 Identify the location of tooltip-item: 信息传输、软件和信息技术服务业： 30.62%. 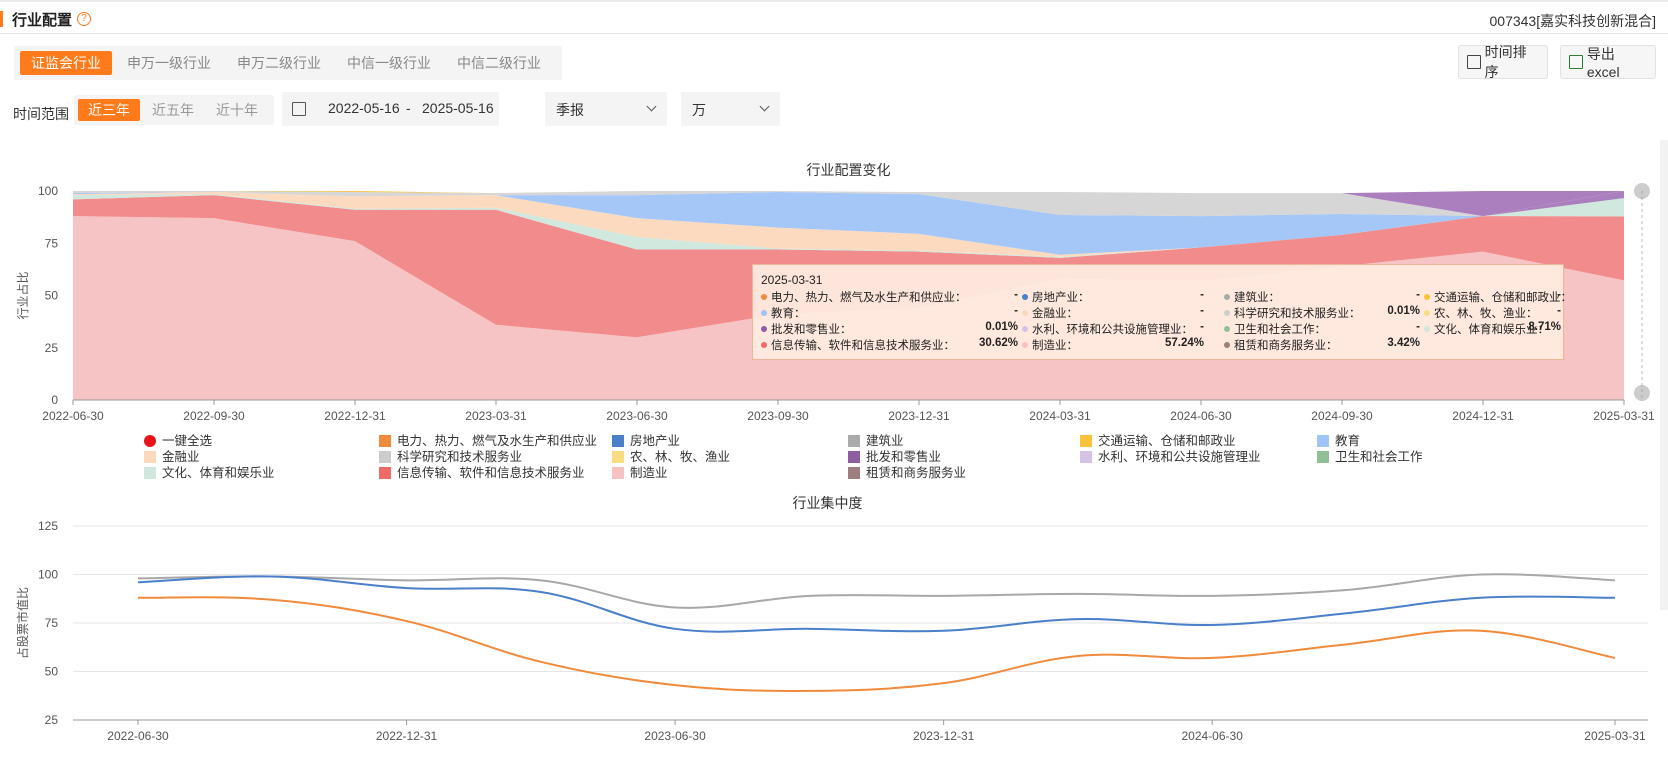
(889, 344).